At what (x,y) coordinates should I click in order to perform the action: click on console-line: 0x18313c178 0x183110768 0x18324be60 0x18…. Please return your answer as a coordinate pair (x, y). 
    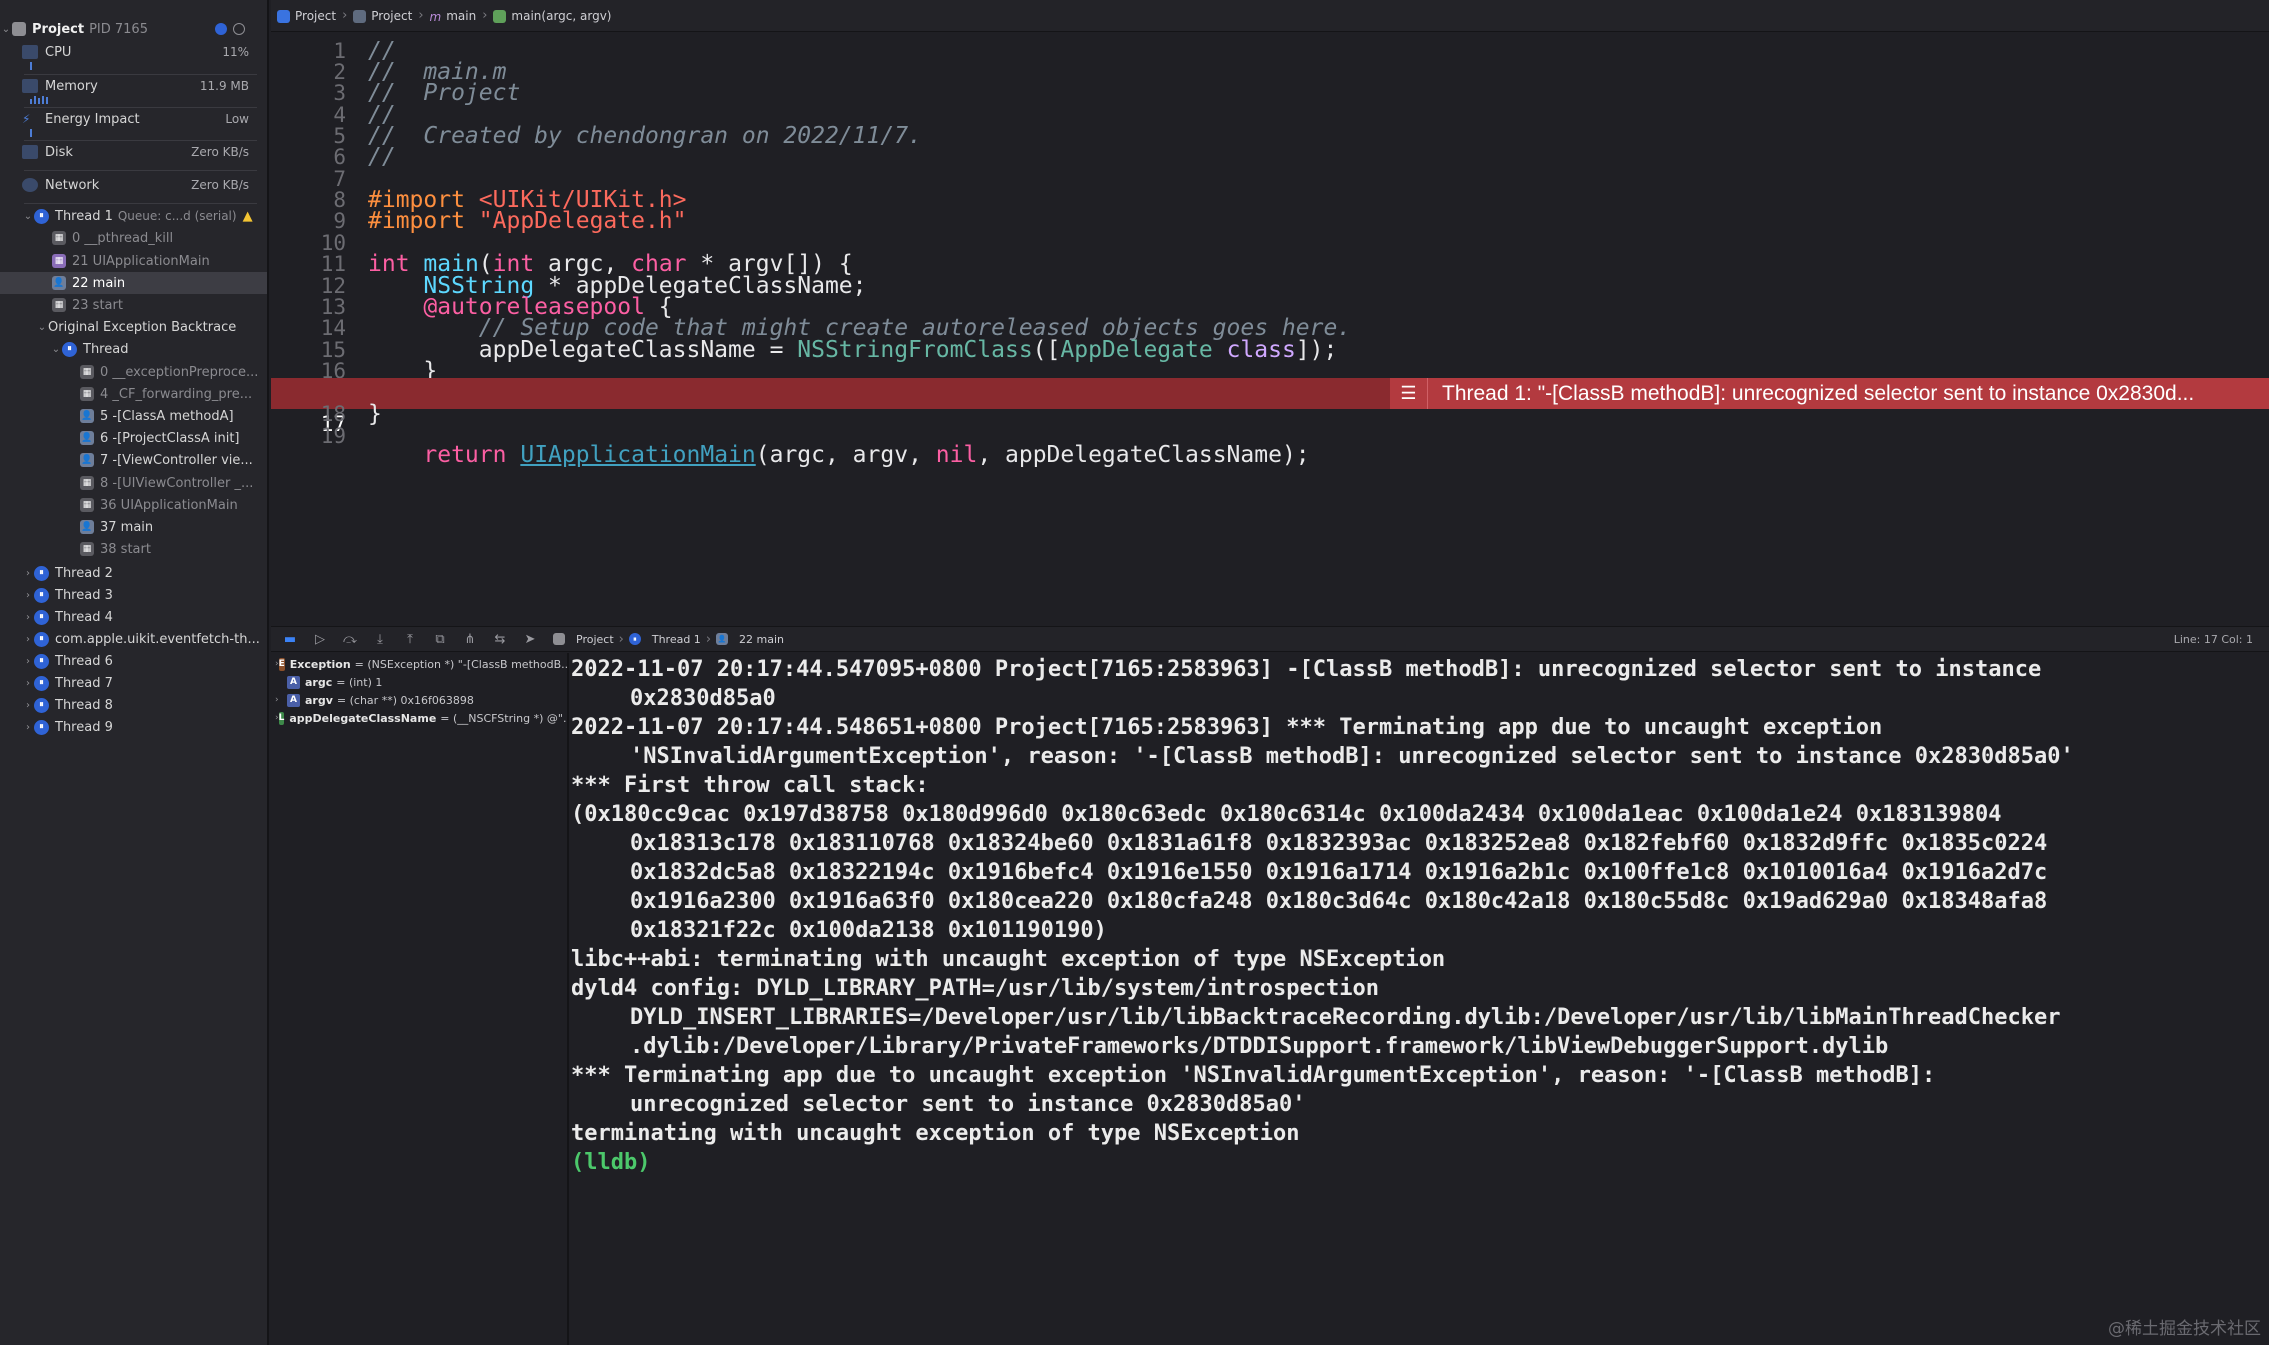
    Looking at the image, I should click on (1339, 843).